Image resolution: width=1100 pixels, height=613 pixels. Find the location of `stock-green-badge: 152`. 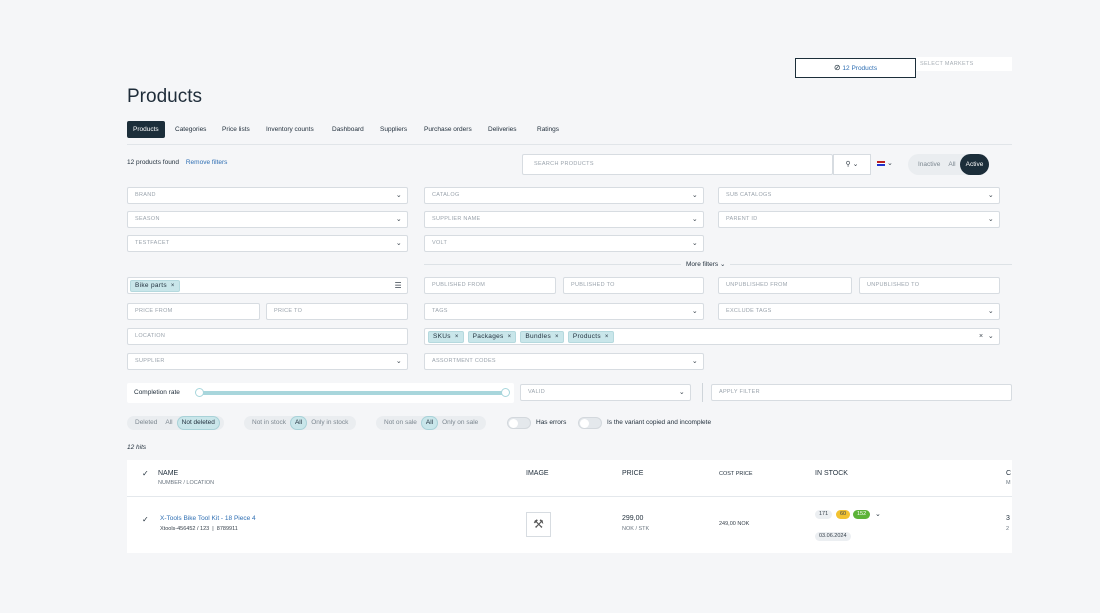

stock-green-badge: 152 is located at coordinates (862, 514).